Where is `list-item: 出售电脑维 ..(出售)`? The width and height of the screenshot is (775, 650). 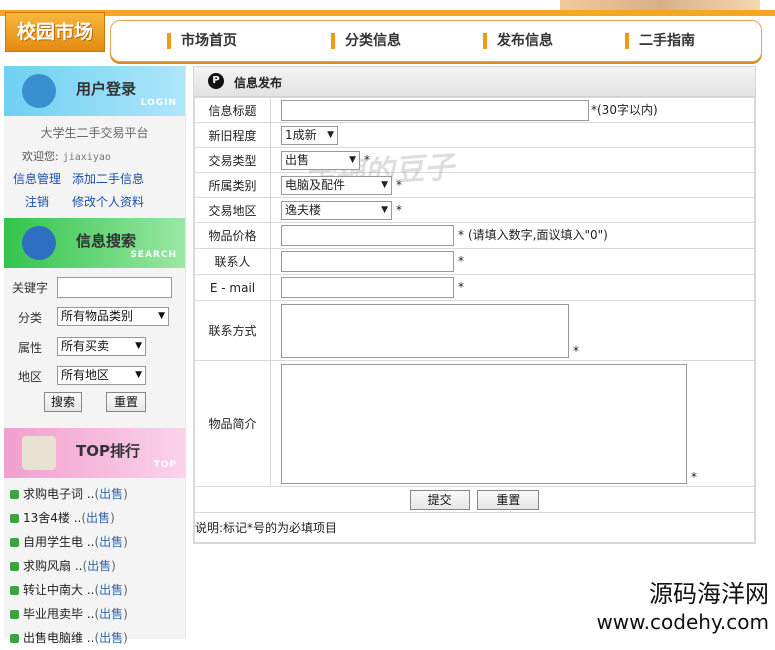 list-item: 出售电脑维 ..(出售) is located at coordinates (94, 638).